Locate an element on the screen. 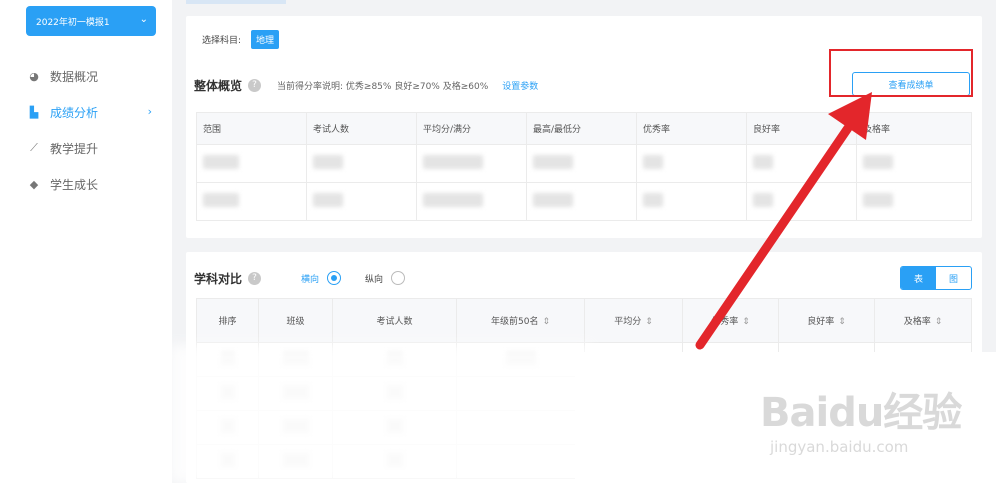 The width and height of the screenshot is (996, 483). baidu-watermark: Baidu经验 jingyan.baidu.com is located at coordinates (875, 425).